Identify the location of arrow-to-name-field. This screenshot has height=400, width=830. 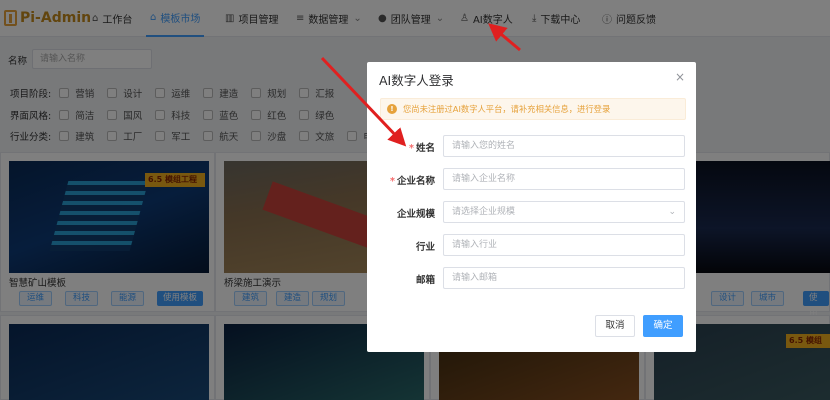
(363, 101).